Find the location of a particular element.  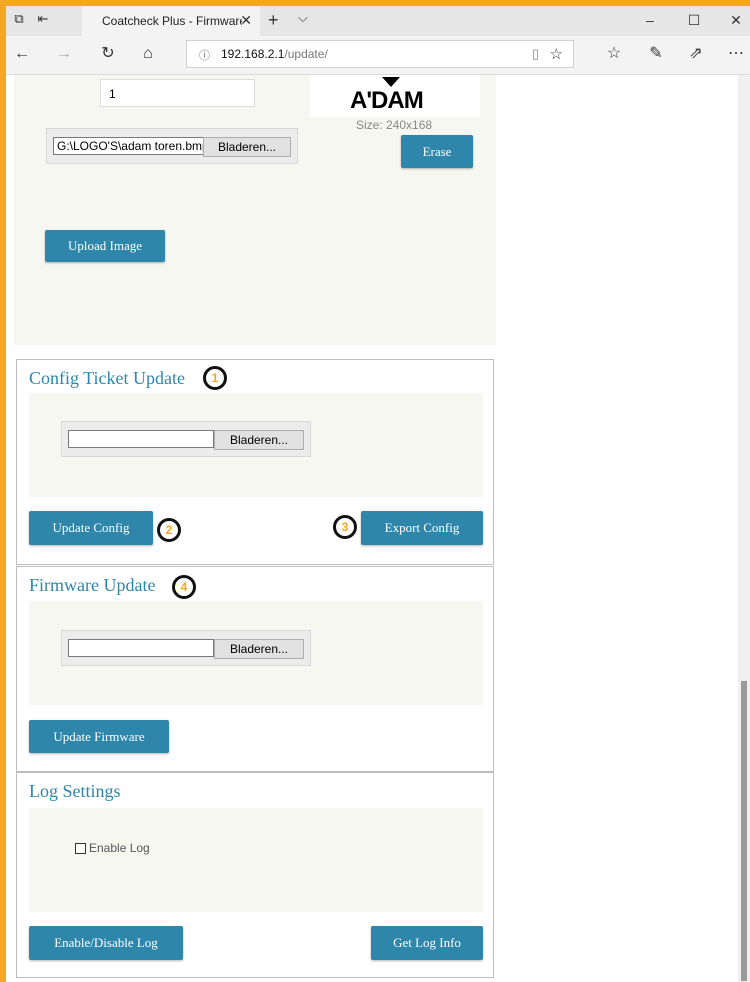

log-inner-panel: Enable Log is located at coordinates (256, 860).